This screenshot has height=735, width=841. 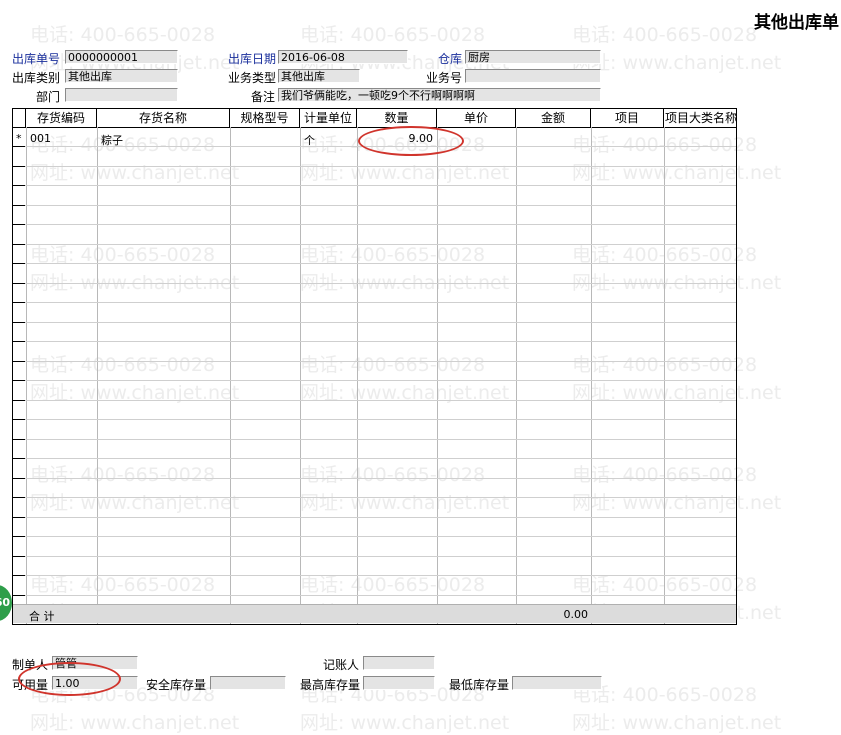 I want to click on recorder-label: 记账人, so click(x=341, y=665).